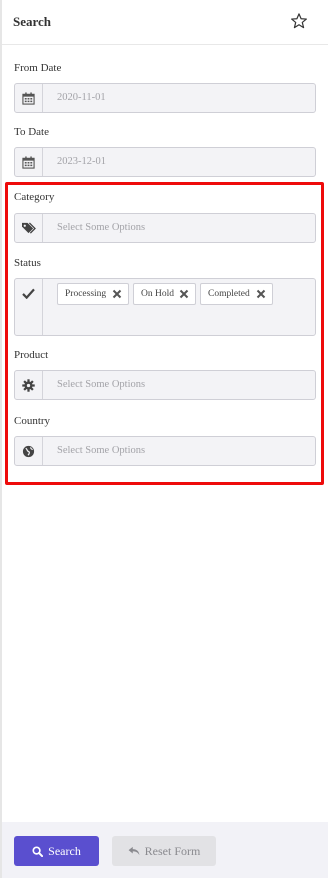  What do you see at coordinates (31, 132) in the screenshot?
I see `to-date-label: To Date` at bounding box center [31, 132].